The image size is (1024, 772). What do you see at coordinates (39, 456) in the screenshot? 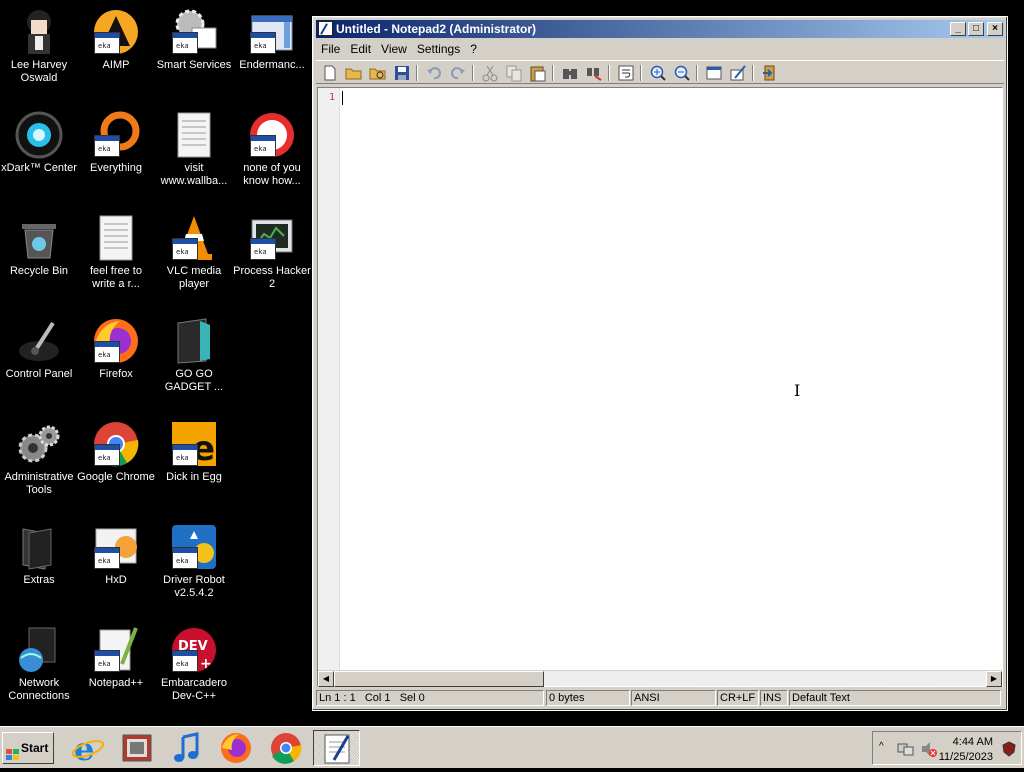
I see `desktop-icon-administrative-tools: Administrative Tools` at bounding box center [39, 456].